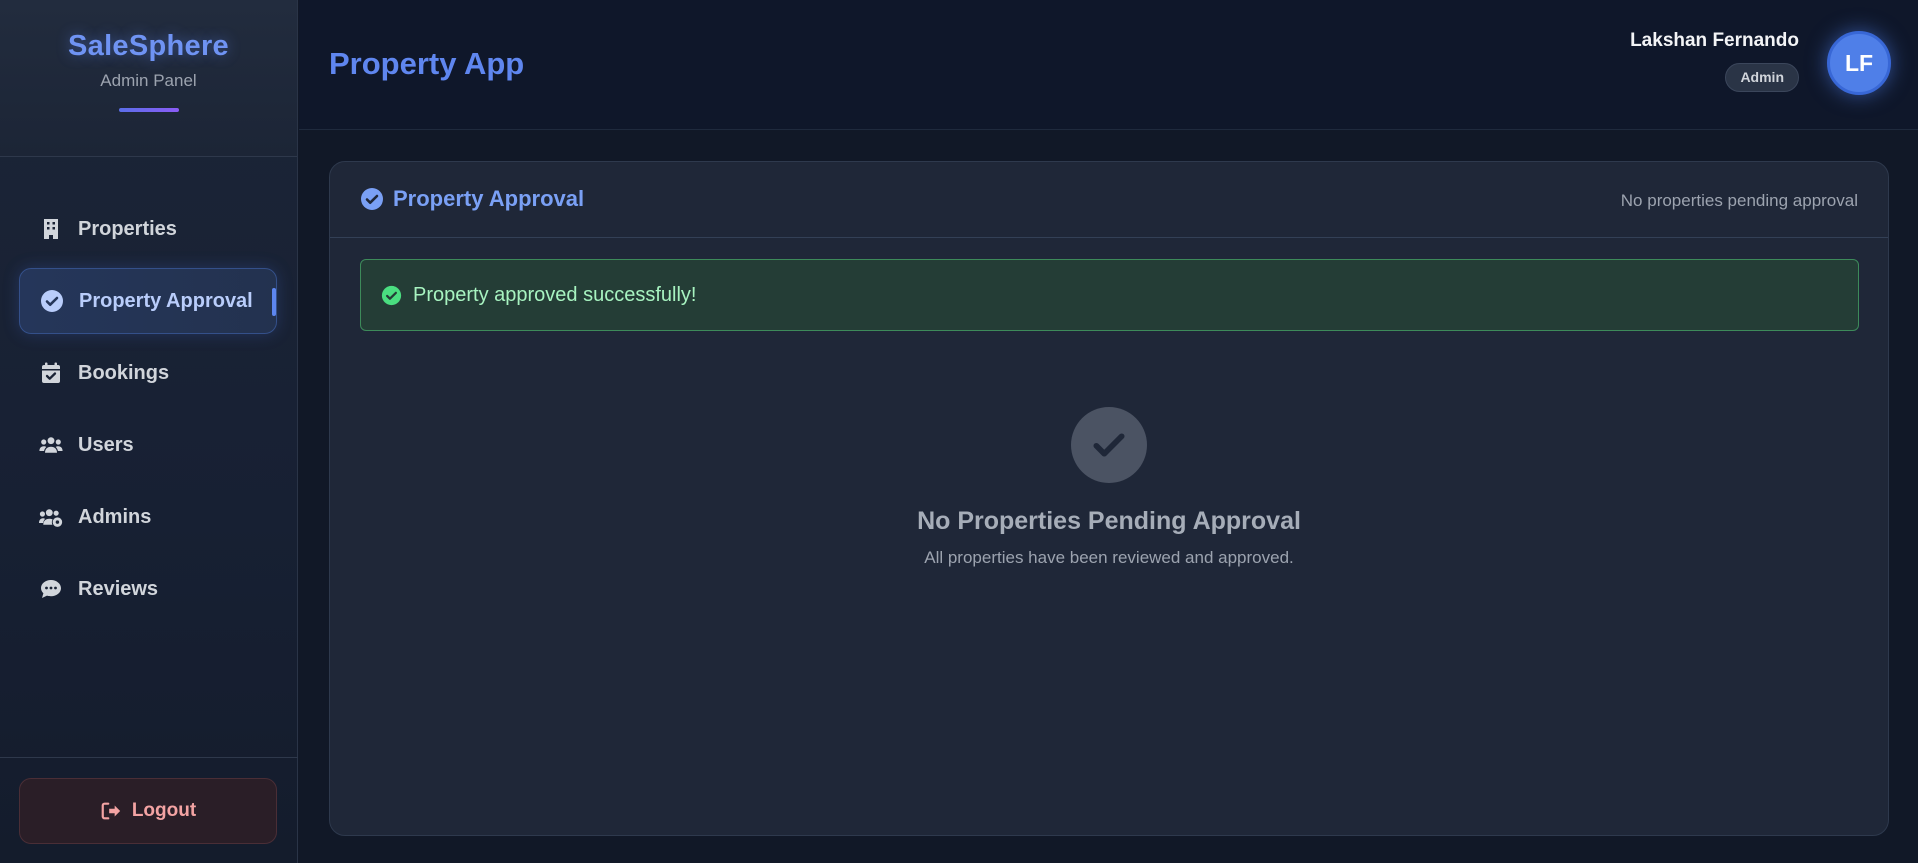 The width and height of the screenshot is (1918, 863). I want to click on sidebar-item-property-approval: Property Approval, so click(148, 301).